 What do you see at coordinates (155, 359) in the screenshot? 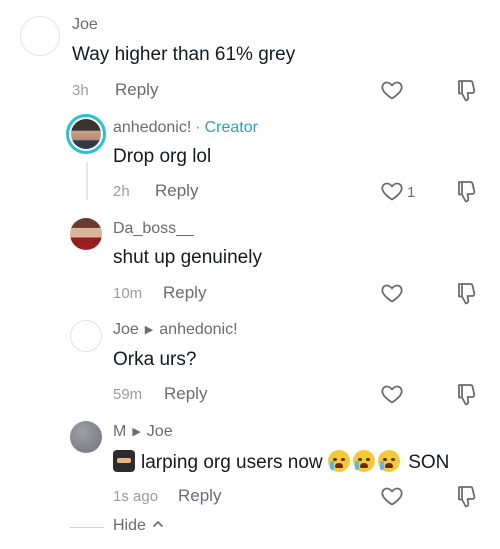
I see `comment-text: Orka urs?` at bounding box center [155, 359].